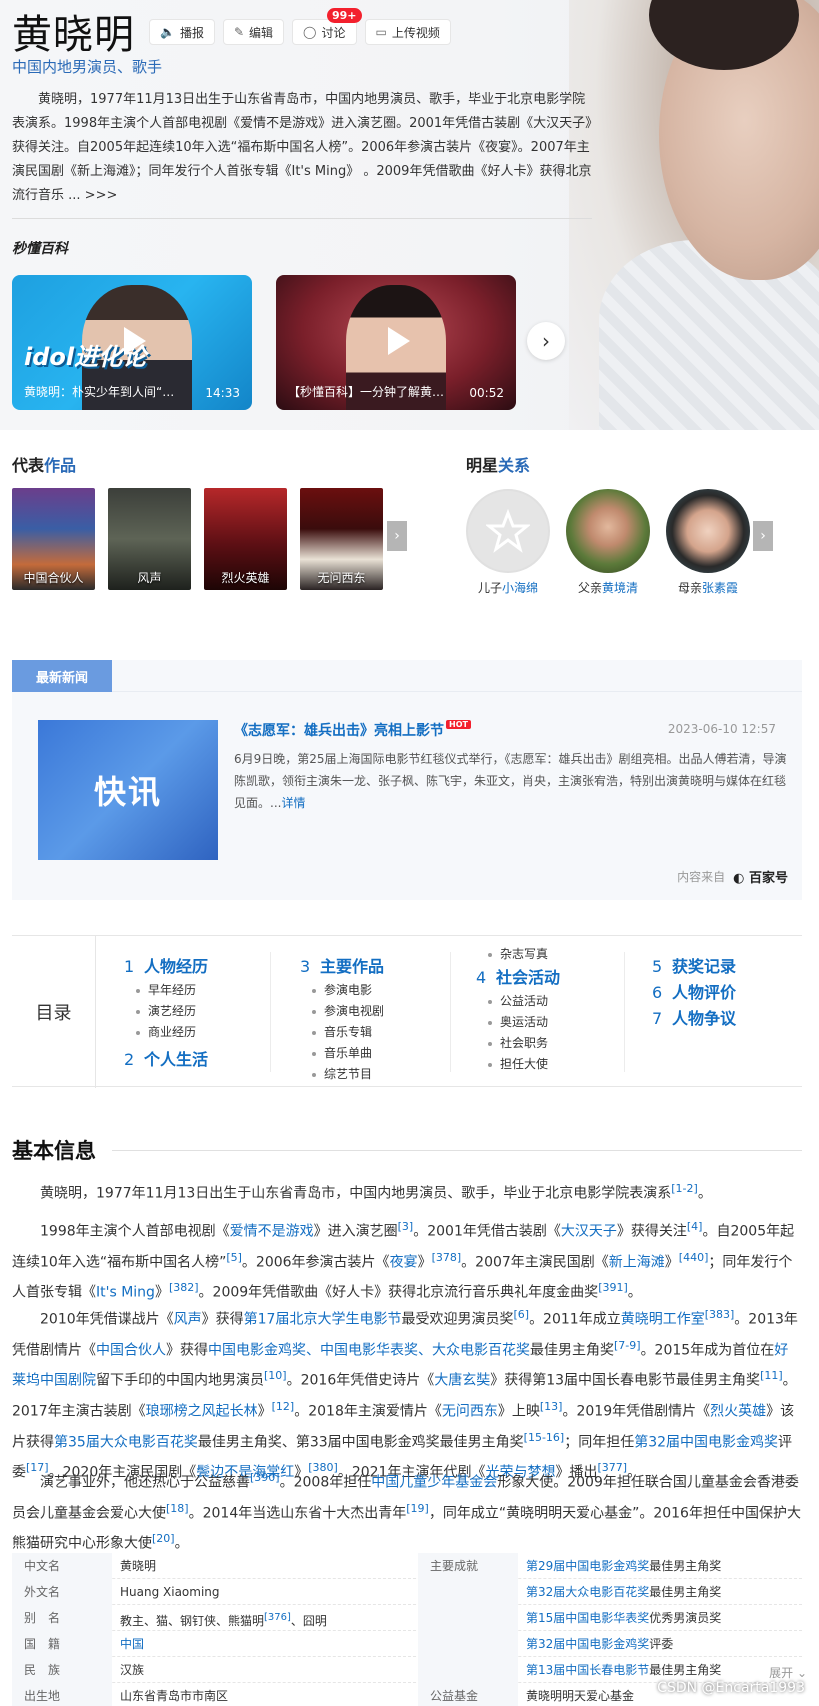  I want to click on work-link: 烈火英雄, so click(738, 1412).